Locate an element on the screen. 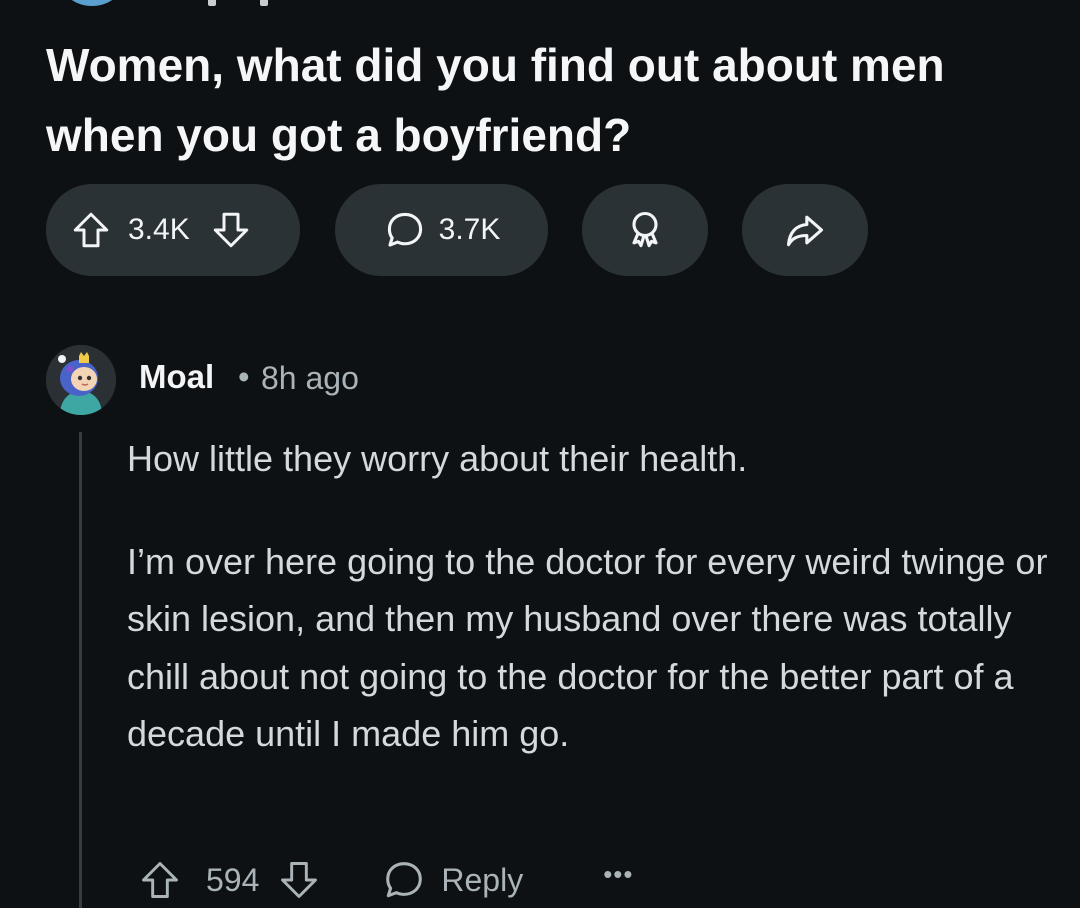 The image size is (1080, 908). share-arrow-icon is located at coordinates (805, 230).